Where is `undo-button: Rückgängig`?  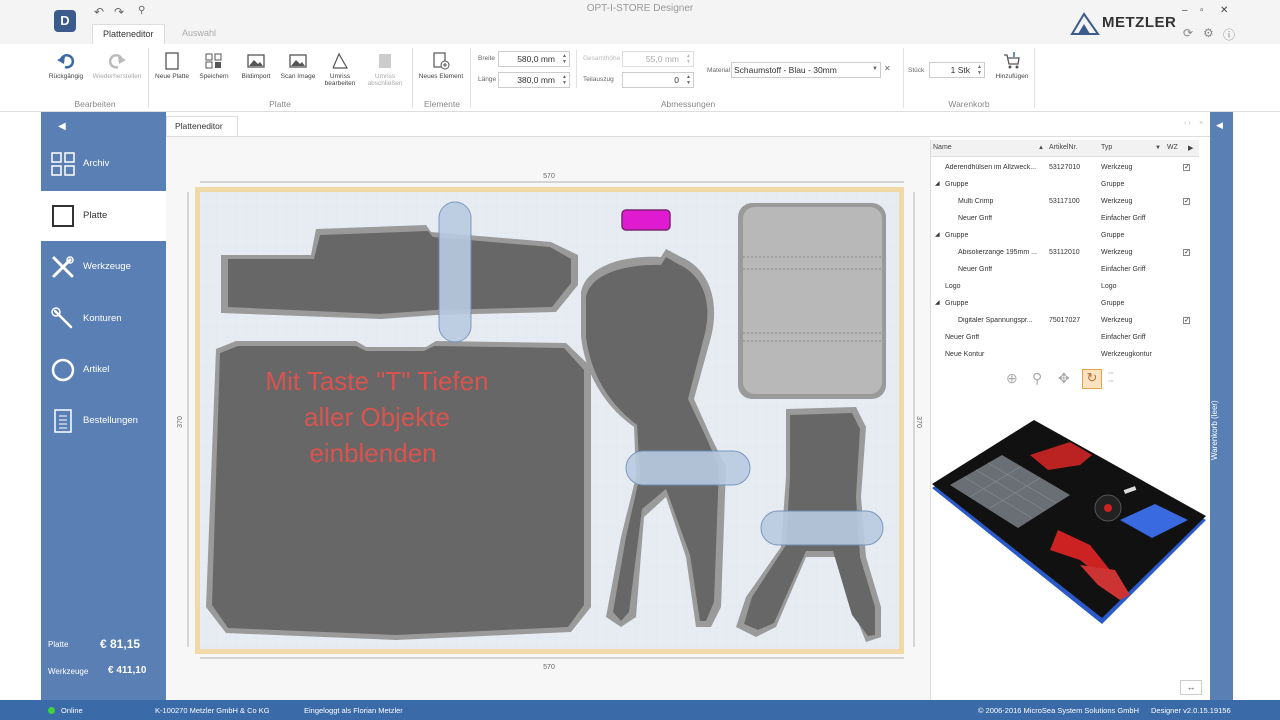
undo-button: Rückgängig is located at coordinates (66, 66).